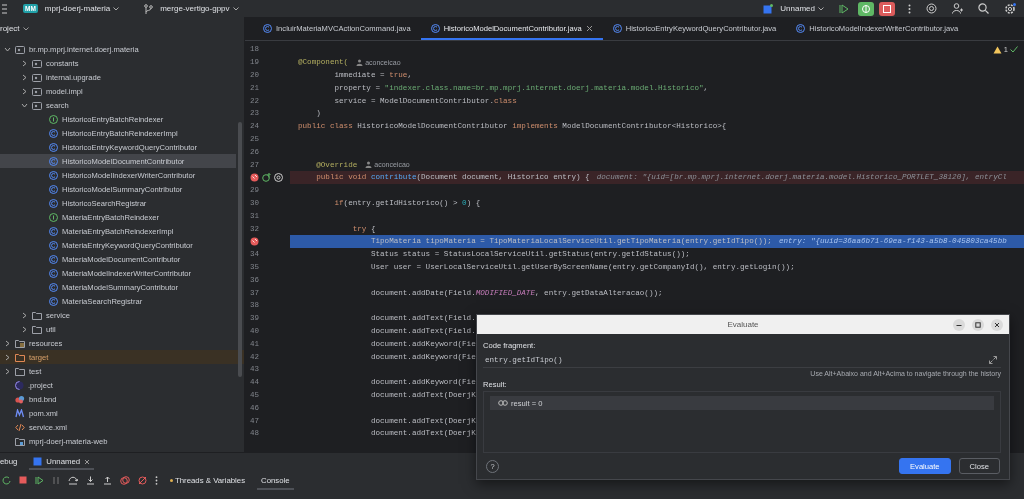 The height and width of the screenshot is (499, 1024). I want to click on dialog-title: Evaluate, so click(743, 325).